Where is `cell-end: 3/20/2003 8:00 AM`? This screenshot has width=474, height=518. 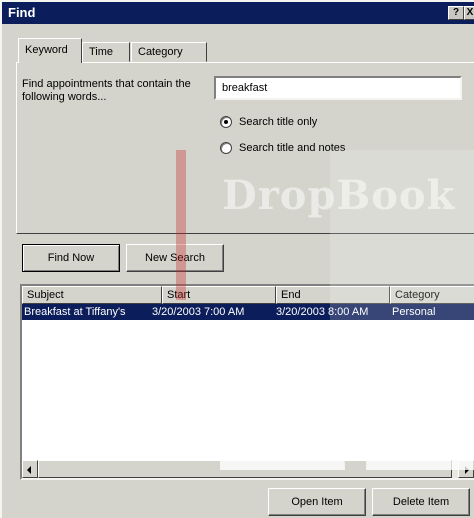 cell-end: 3/20/2003 8:00 AM is located at coordinates (322, 312).